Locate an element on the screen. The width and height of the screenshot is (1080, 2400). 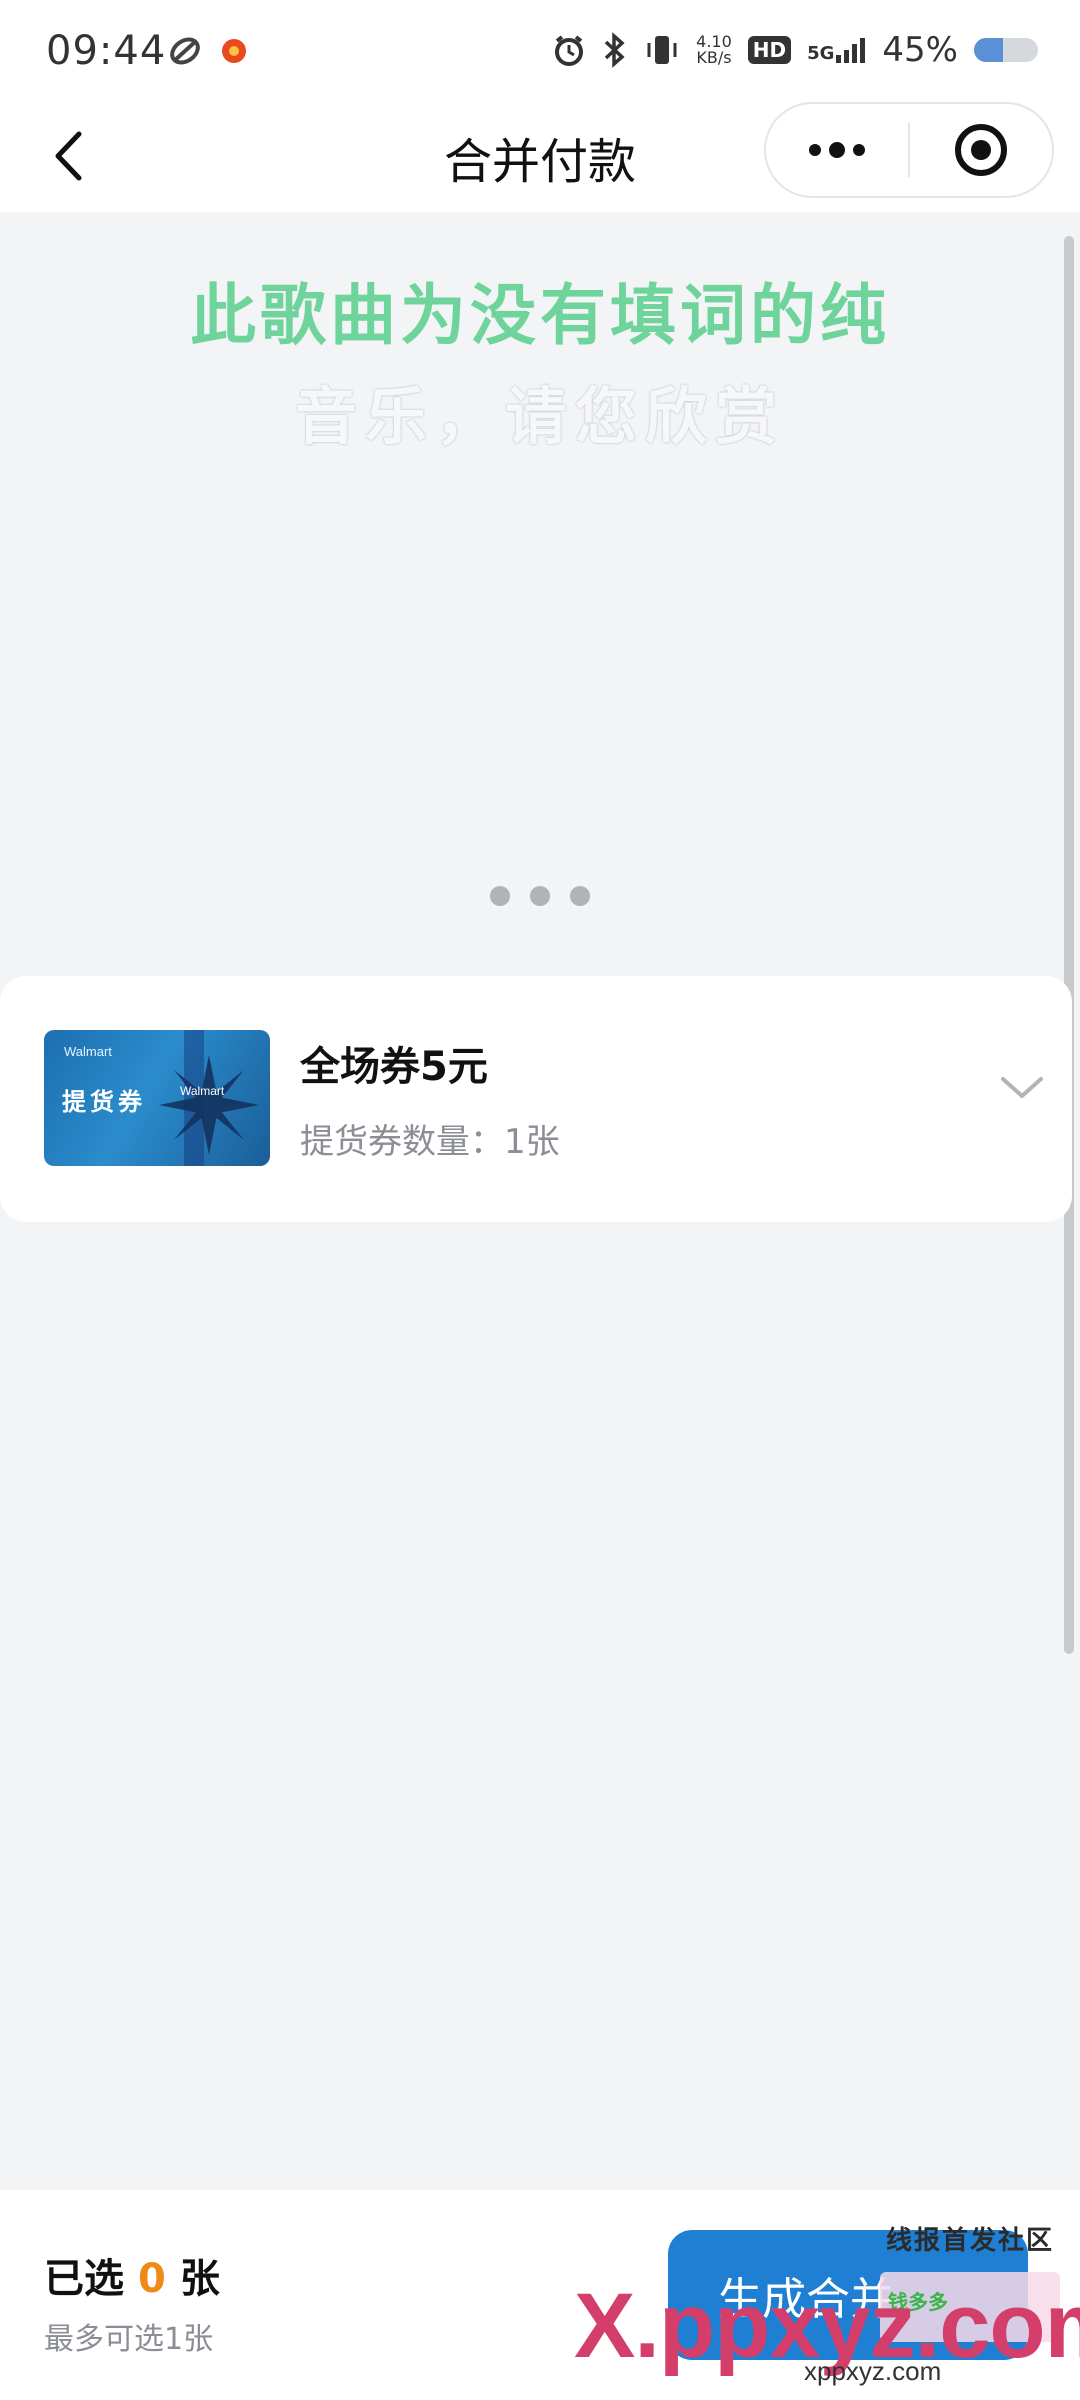
voucher-card: Walmart 提货券 Walmart 全场券5元 提货券数量：1张 is located at coordinates (536, 1099).